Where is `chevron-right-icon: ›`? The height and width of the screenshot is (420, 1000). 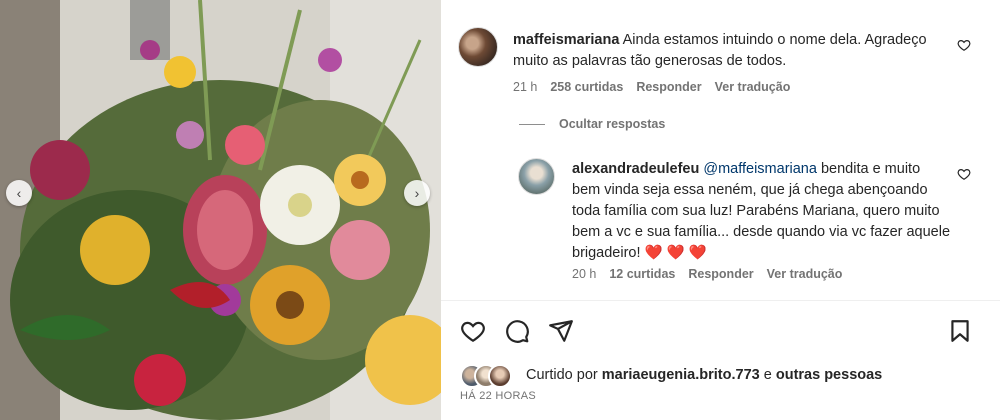 chevron-right-icon: › is located at coordinates (417, 193).